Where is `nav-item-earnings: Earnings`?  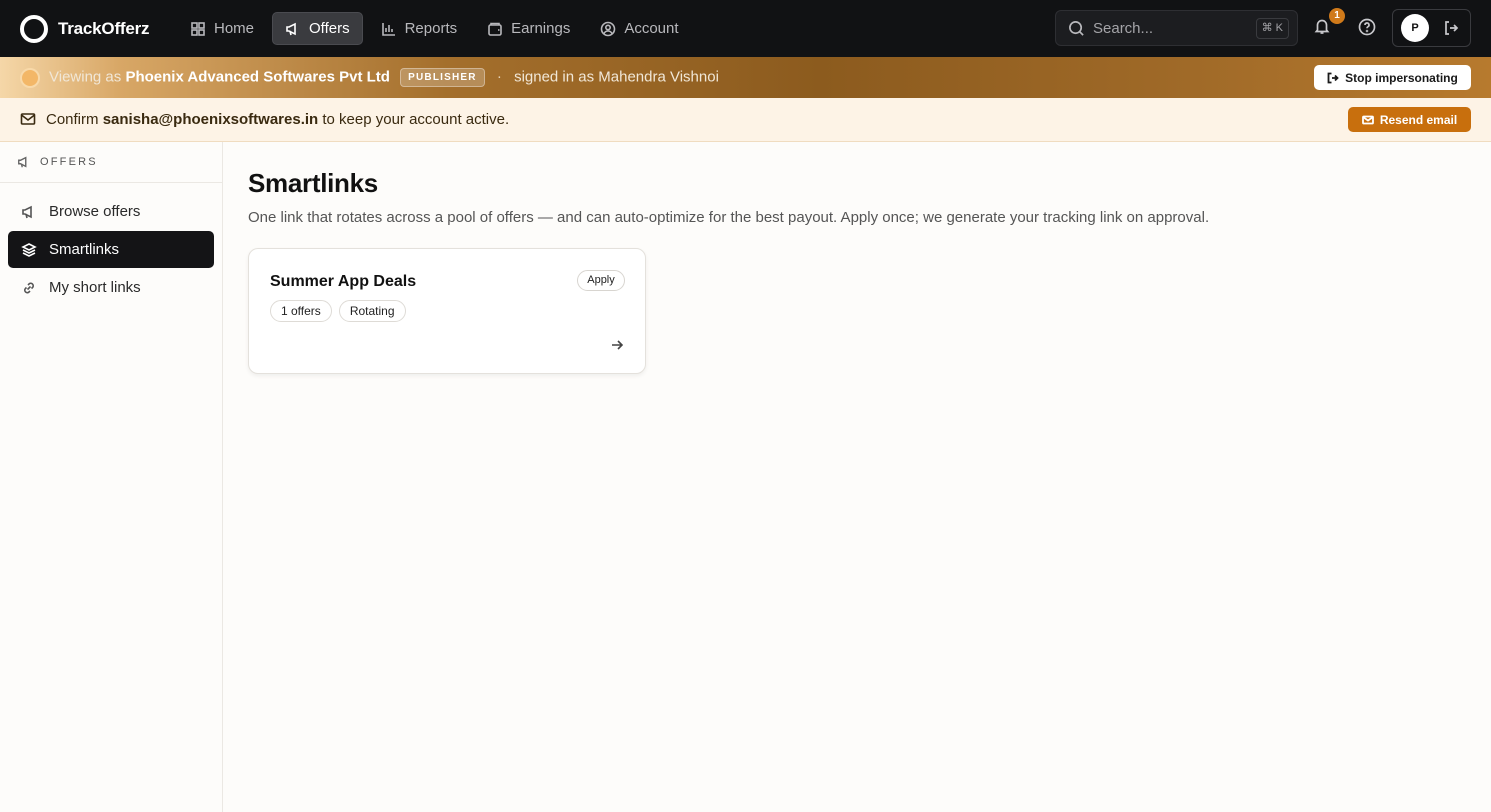 nav-item-earnings: Earnings is located at coordinates (528, 28).